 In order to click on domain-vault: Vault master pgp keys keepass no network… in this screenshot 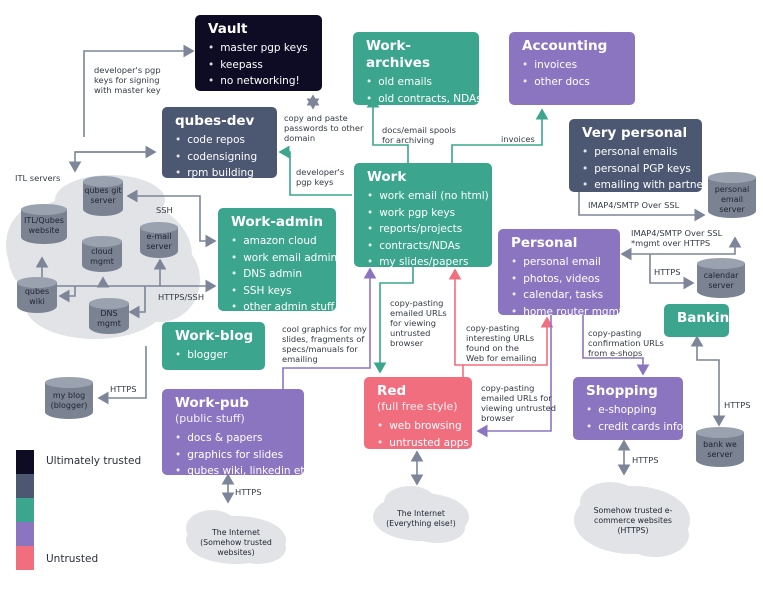, I will do `click(258, 53)`.